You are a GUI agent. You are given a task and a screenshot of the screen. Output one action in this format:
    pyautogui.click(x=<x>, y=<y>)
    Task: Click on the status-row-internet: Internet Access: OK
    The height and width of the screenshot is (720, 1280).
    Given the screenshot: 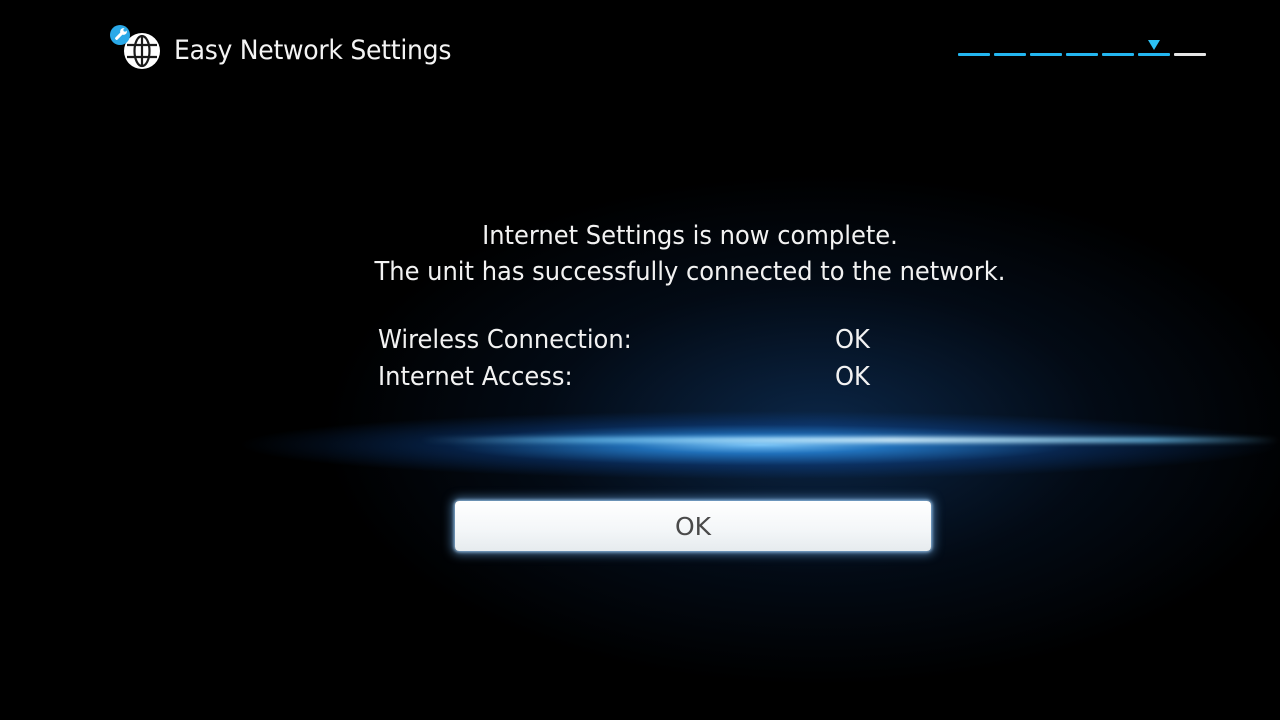 What is the action you would take?
    pyautogui.click(x=658, y=380)
    